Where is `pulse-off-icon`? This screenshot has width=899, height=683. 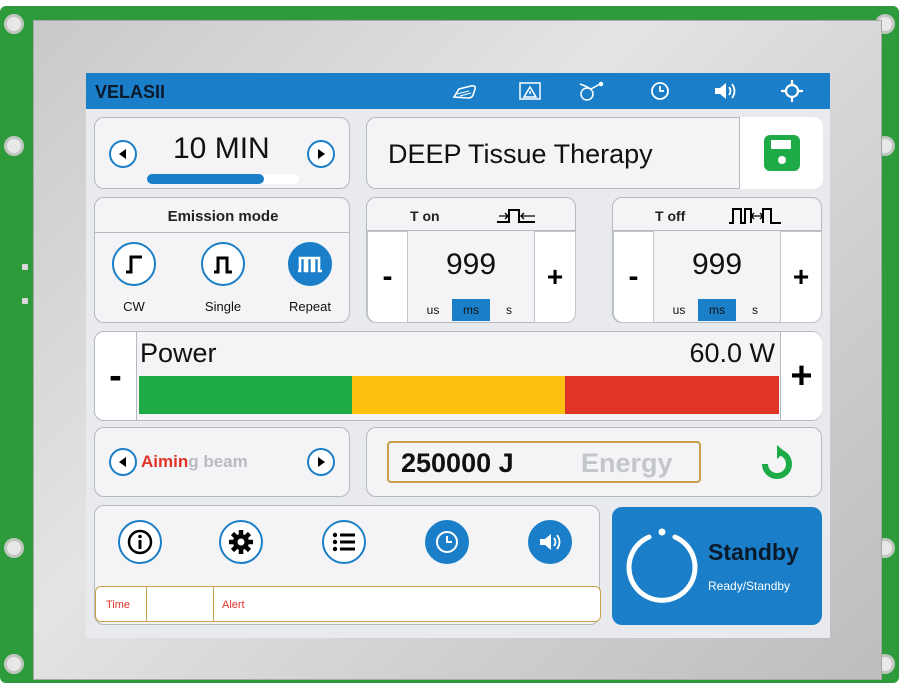 pulse-off-icon is located at coordinates (755, 216).